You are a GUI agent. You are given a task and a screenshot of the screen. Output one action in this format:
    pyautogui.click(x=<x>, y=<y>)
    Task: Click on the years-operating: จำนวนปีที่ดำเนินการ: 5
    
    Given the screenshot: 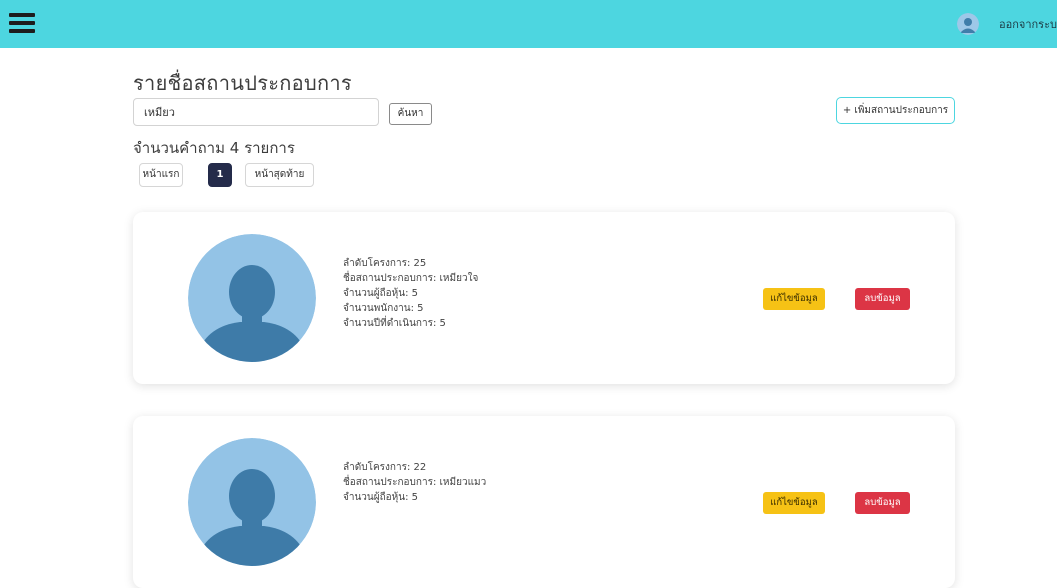 What is the action you would take?
    pyautogui.click(x=394, y=323)
    